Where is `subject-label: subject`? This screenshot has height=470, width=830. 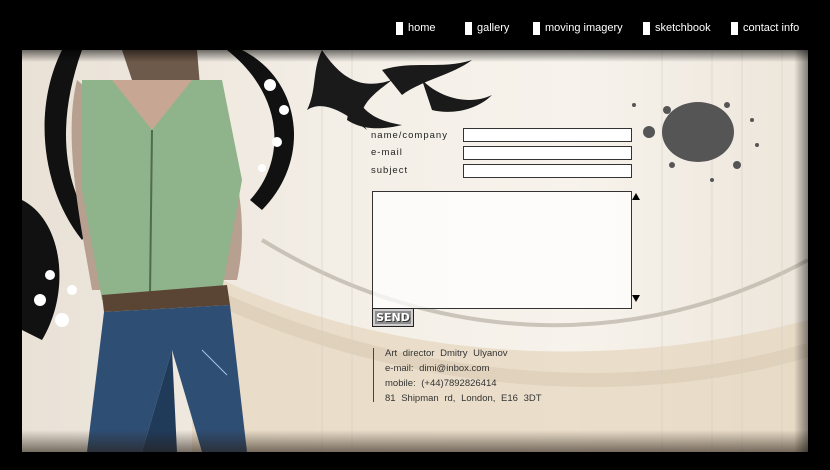
subject-label: subject is located at coordinates (390, 170).